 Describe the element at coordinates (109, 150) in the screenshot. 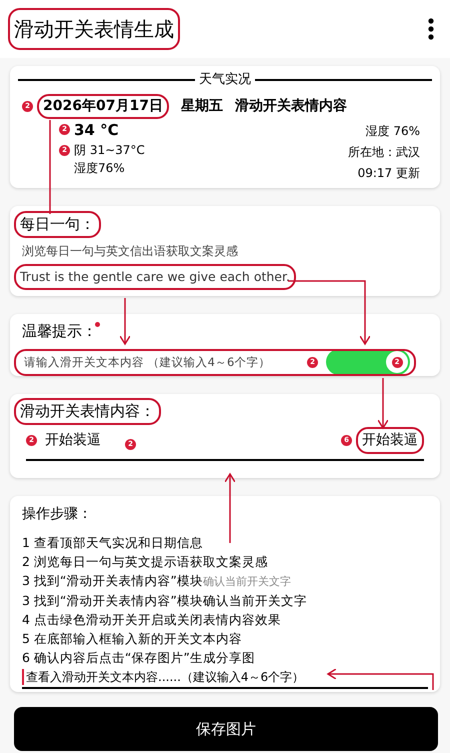

I see `condition-text: 阴 31~37°C` at that location.